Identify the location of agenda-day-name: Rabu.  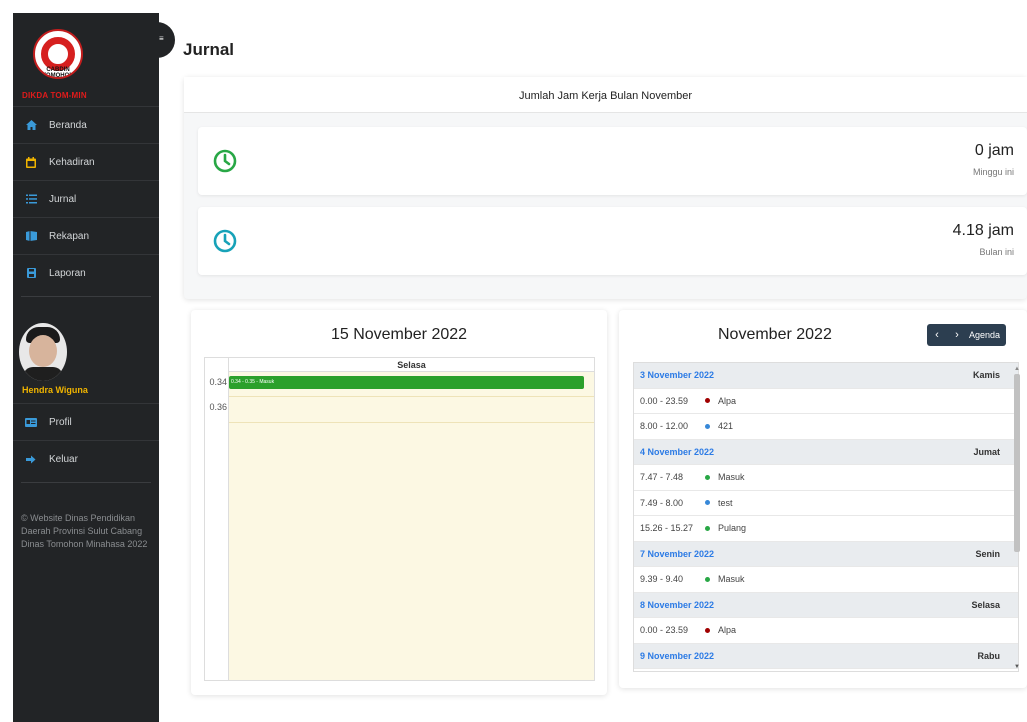
(989, 656).